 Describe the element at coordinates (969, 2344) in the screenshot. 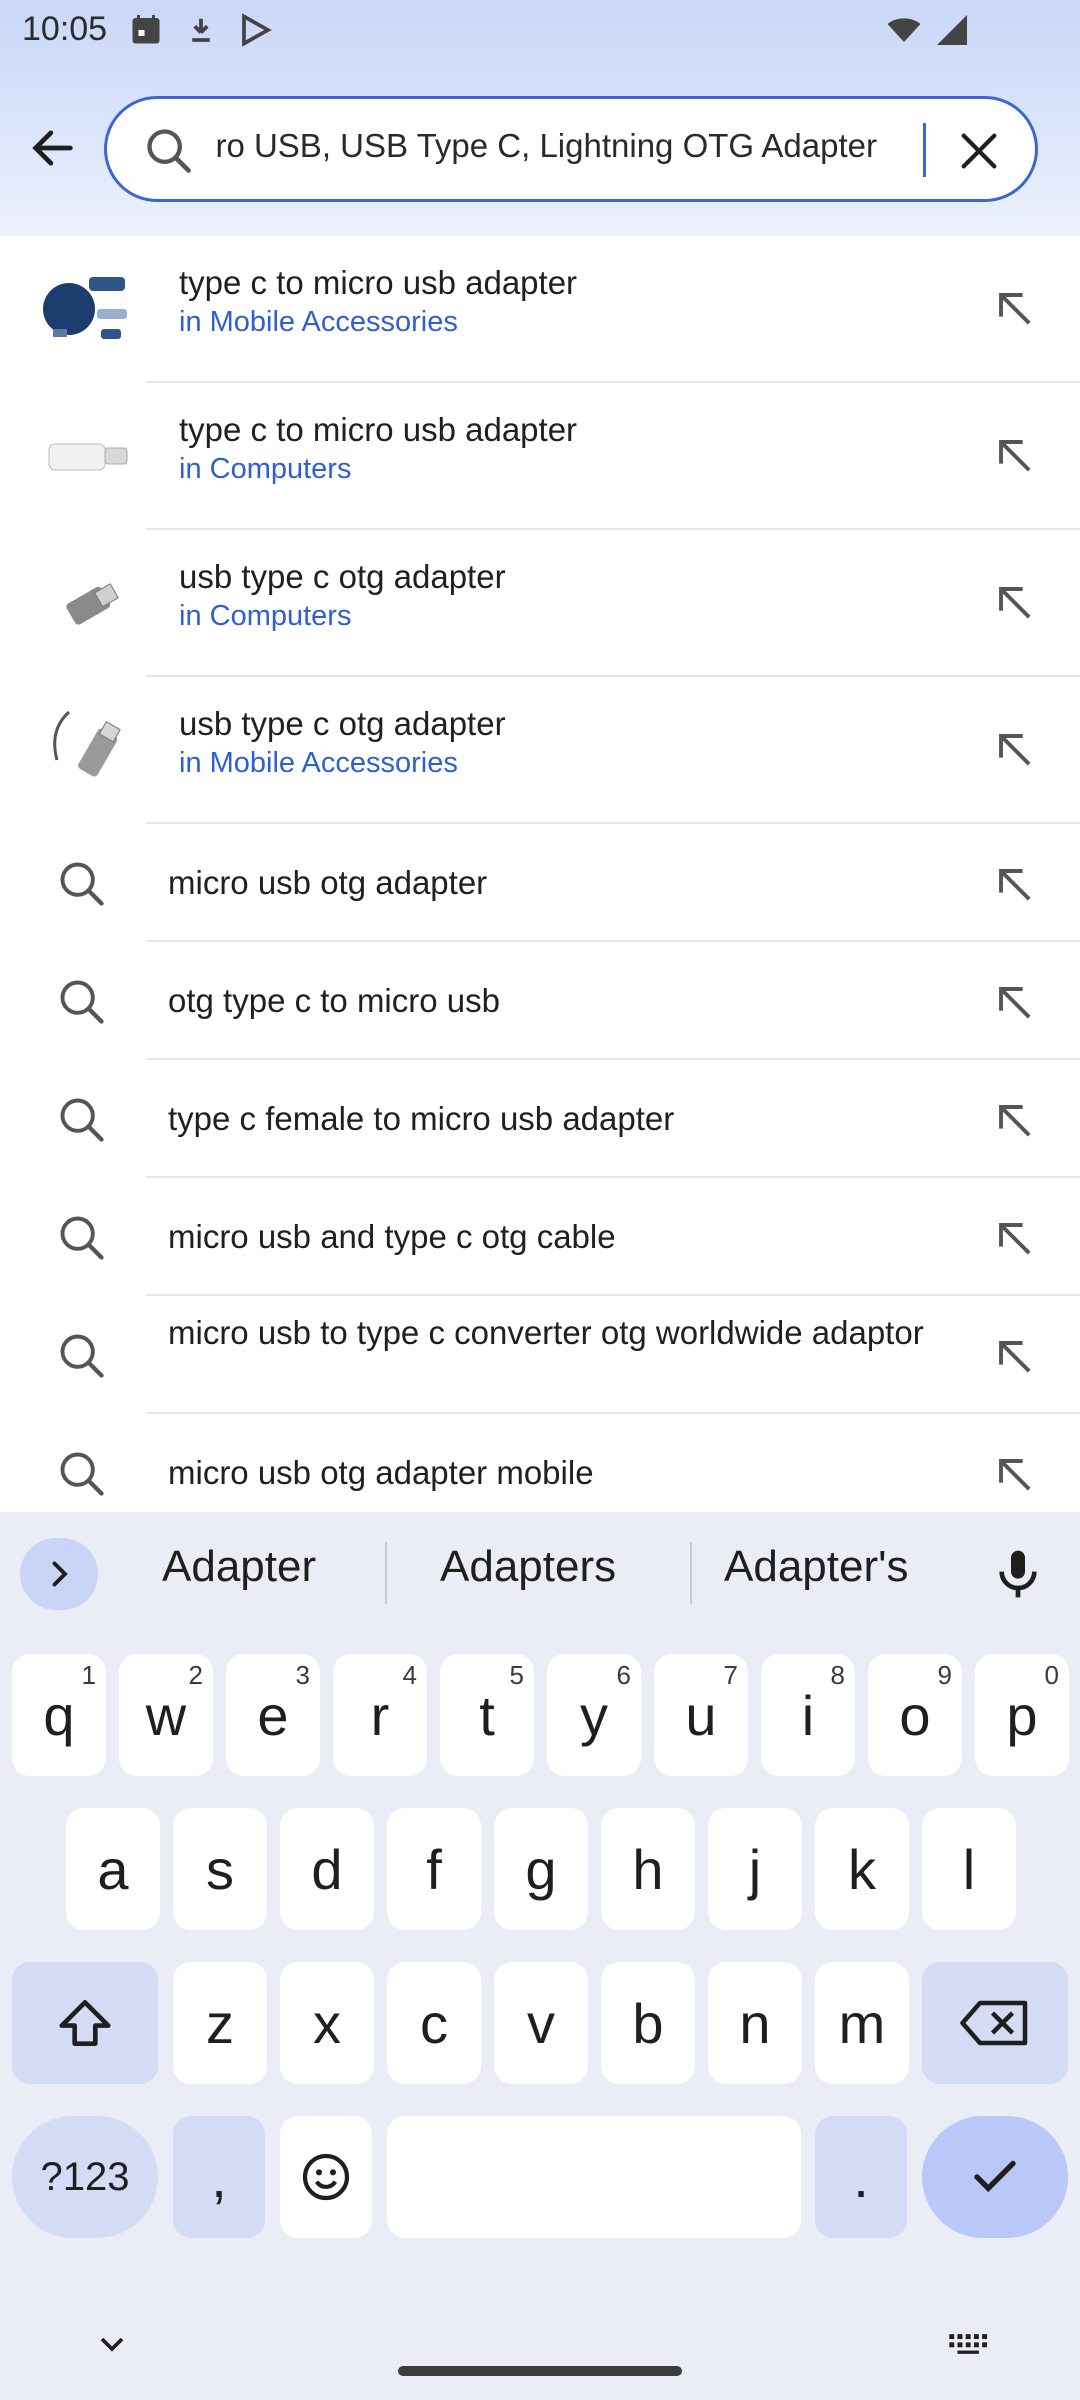

I see `keyboard-switch-icon` at that location.